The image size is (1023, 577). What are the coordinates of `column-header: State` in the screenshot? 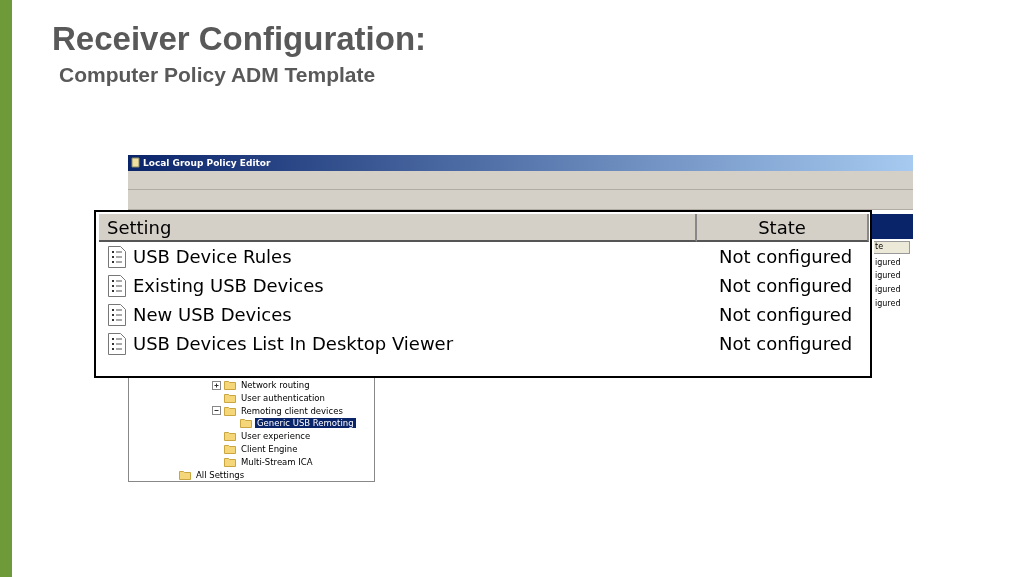 It's located at (783, 228).